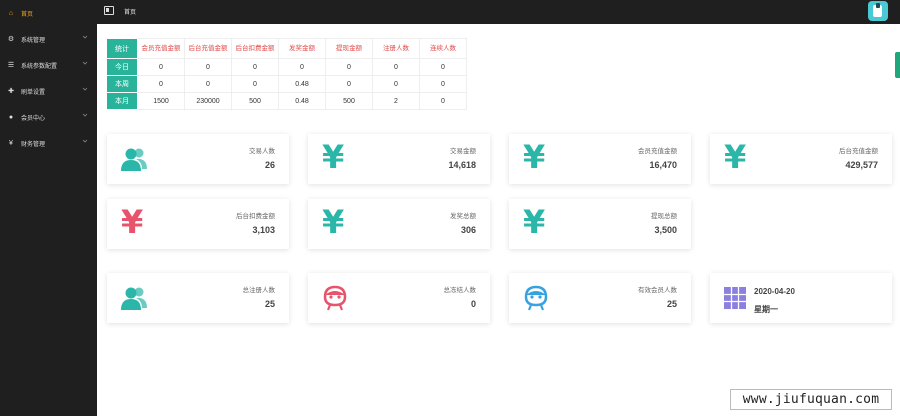  I want to click on card-value: 3,500, so click(665, 230).